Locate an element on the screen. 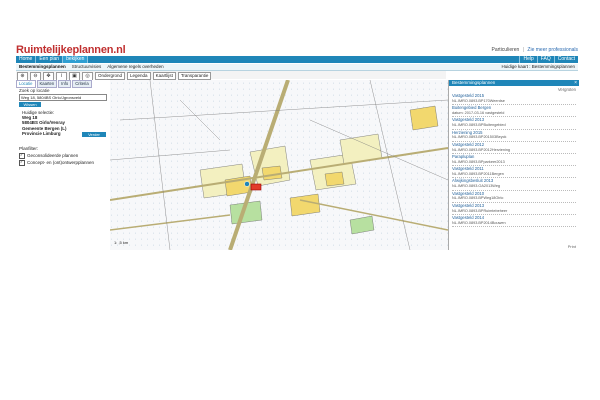  right-panel-title: Bestemmingsplannen is located at coordinates (474, 82).